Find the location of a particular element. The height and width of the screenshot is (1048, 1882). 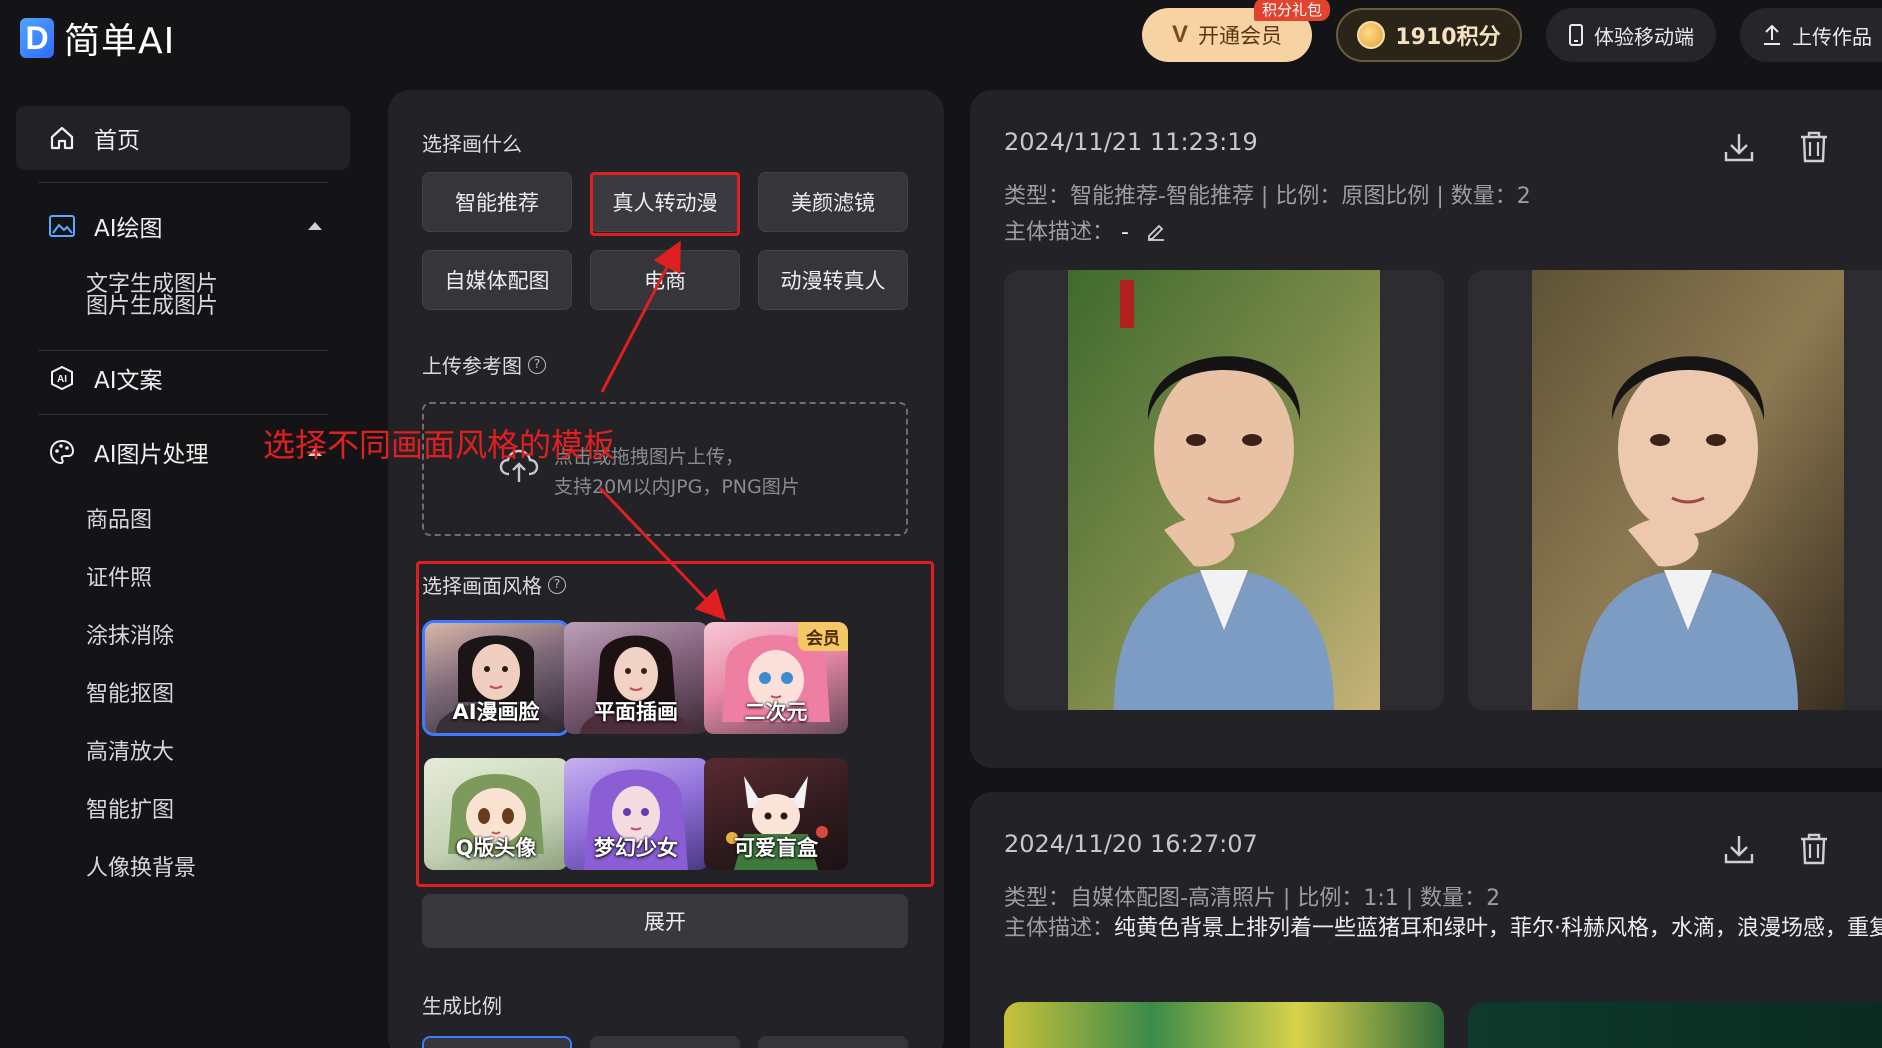

annotation-arrows is located at coordinates (662, 430).